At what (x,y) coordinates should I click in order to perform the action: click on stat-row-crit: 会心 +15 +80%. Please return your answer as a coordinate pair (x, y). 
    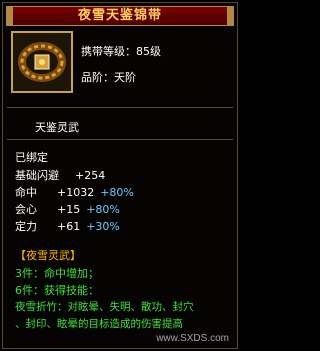
    Looking at the image, I should click on (67, 209).